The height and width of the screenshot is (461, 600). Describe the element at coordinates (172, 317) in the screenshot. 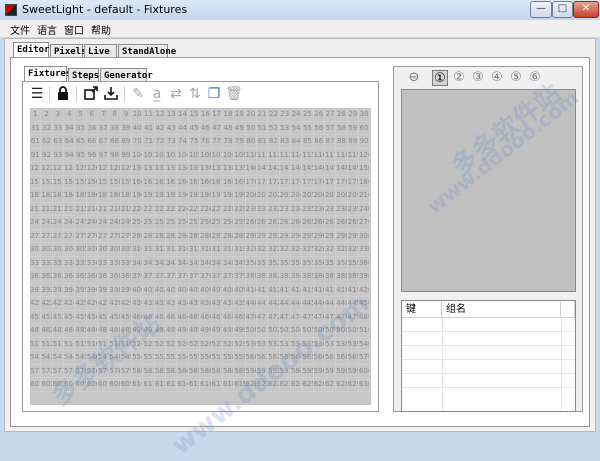

I see `fixture-cell: 463` at that location.